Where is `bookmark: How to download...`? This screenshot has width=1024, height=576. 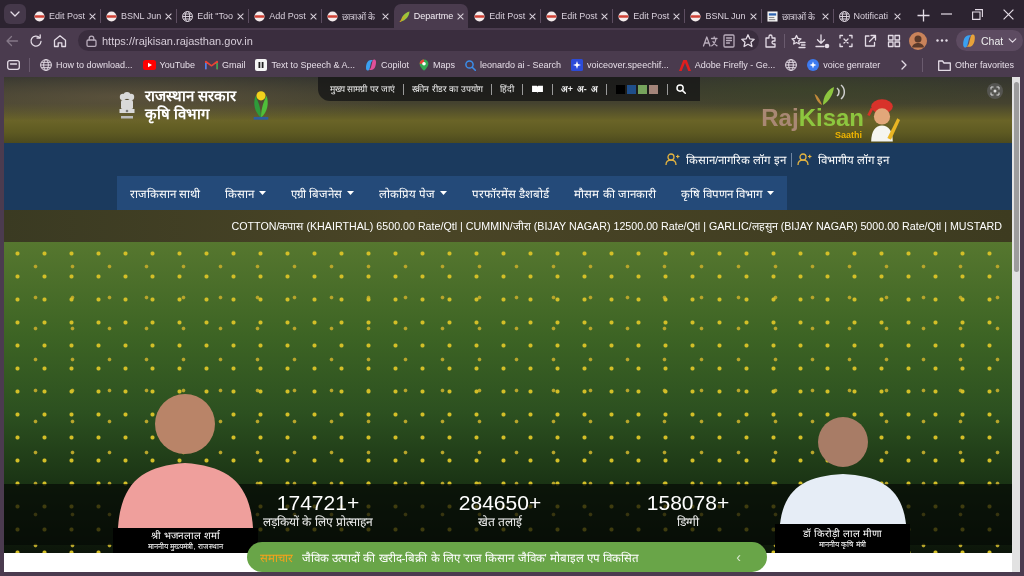
bookmark: How to download... is located at coordinates (86, 65).